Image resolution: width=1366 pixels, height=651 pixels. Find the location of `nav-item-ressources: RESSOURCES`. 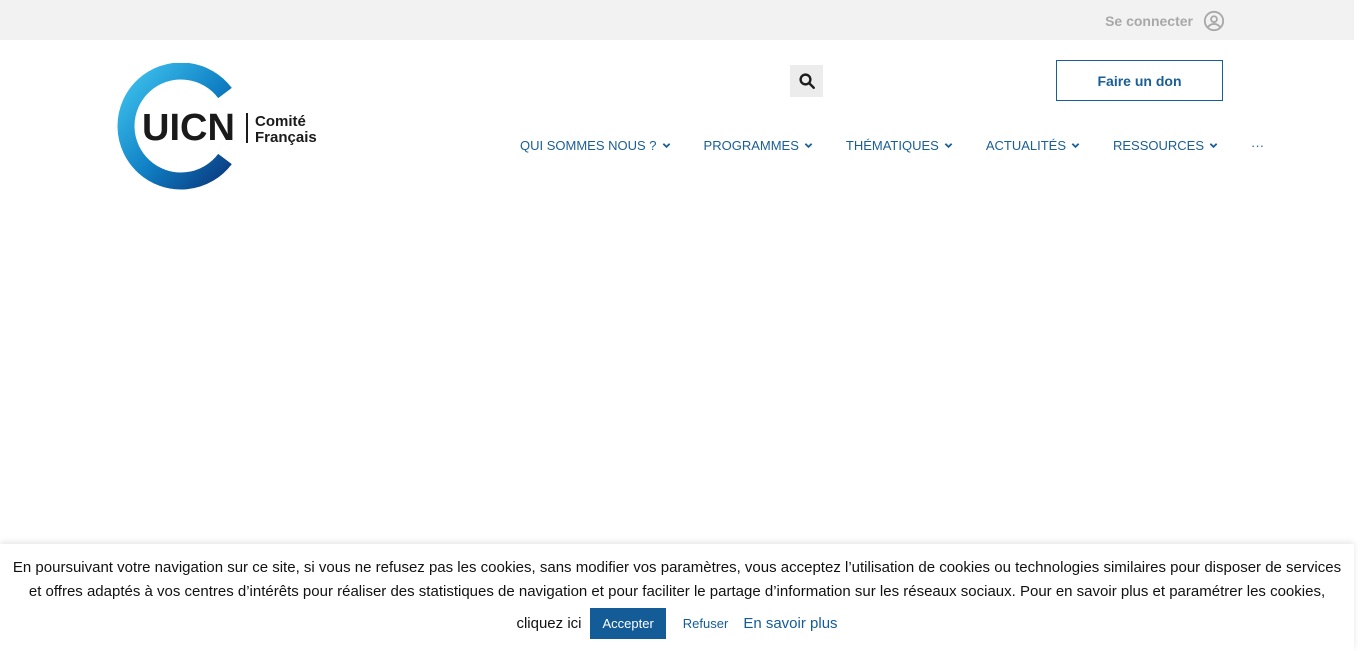

nav-item-ressources: RESSOURCES is located at coordinates (1165, 145).